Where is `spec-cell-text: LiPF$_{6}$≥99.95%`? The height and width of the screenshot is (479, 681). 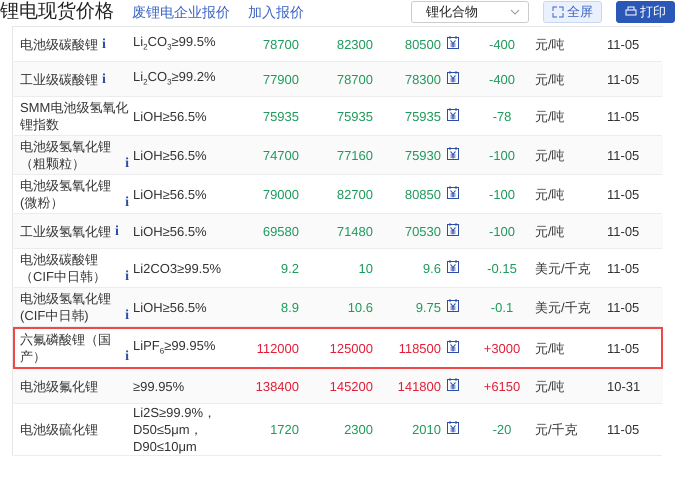
spec-cell-text: LiPF$_{6}$≥99.95% is located at coordinates (174, 347).